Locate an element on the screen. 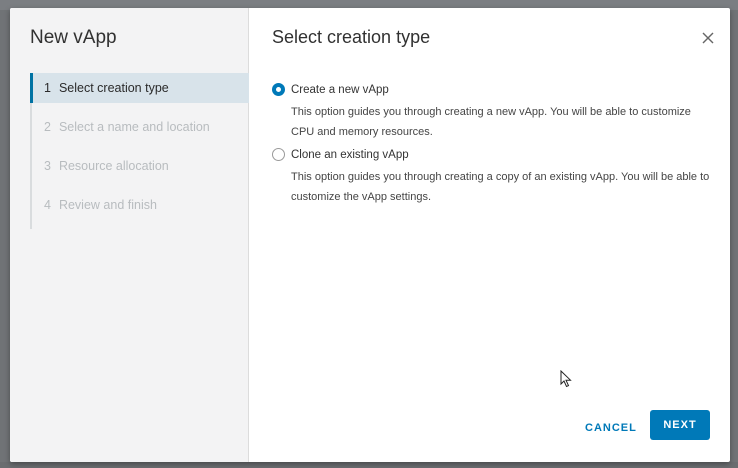 The height and width of the screenshot is (468, 738). step-resource-allocation: 3 Resource allocation is located at coordinates (140, 166).